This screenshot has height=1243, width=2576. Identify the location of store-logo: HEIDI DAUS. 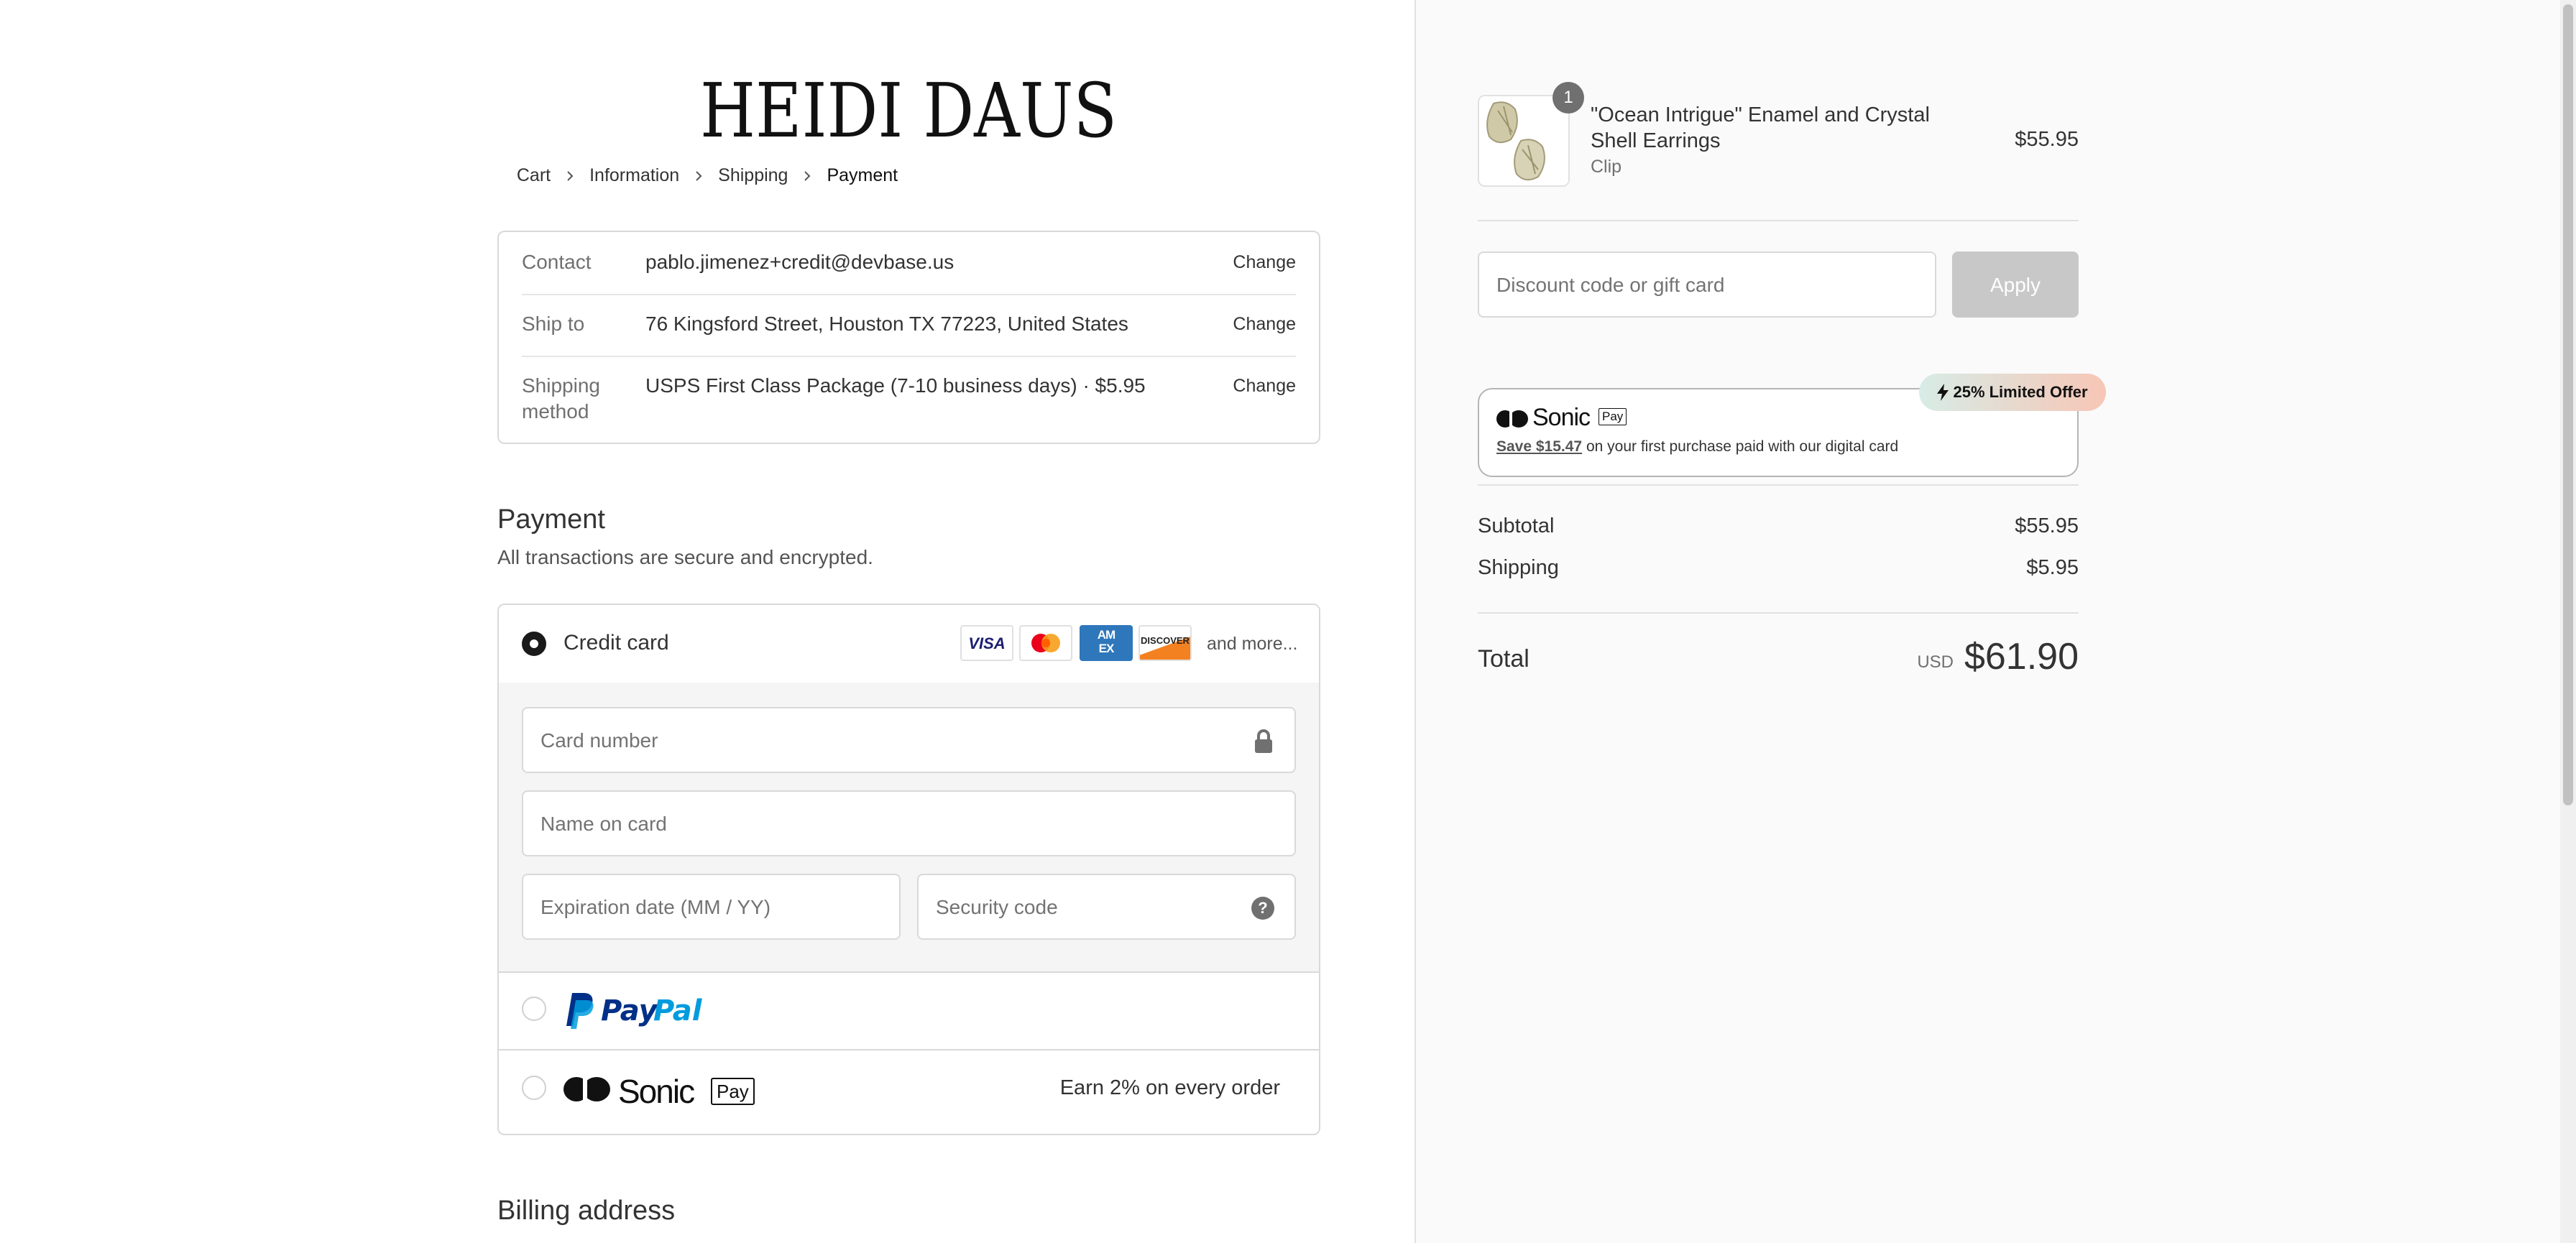
(909, 110).